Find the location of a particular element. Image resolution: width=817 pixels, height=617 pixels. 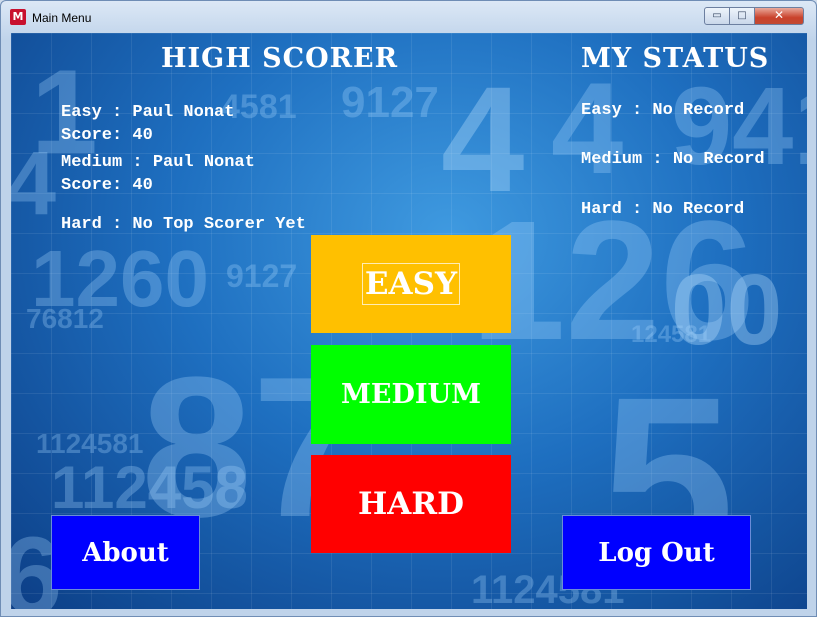

my-status-medium: Medium : No Record is located at coordinates (673, 159).